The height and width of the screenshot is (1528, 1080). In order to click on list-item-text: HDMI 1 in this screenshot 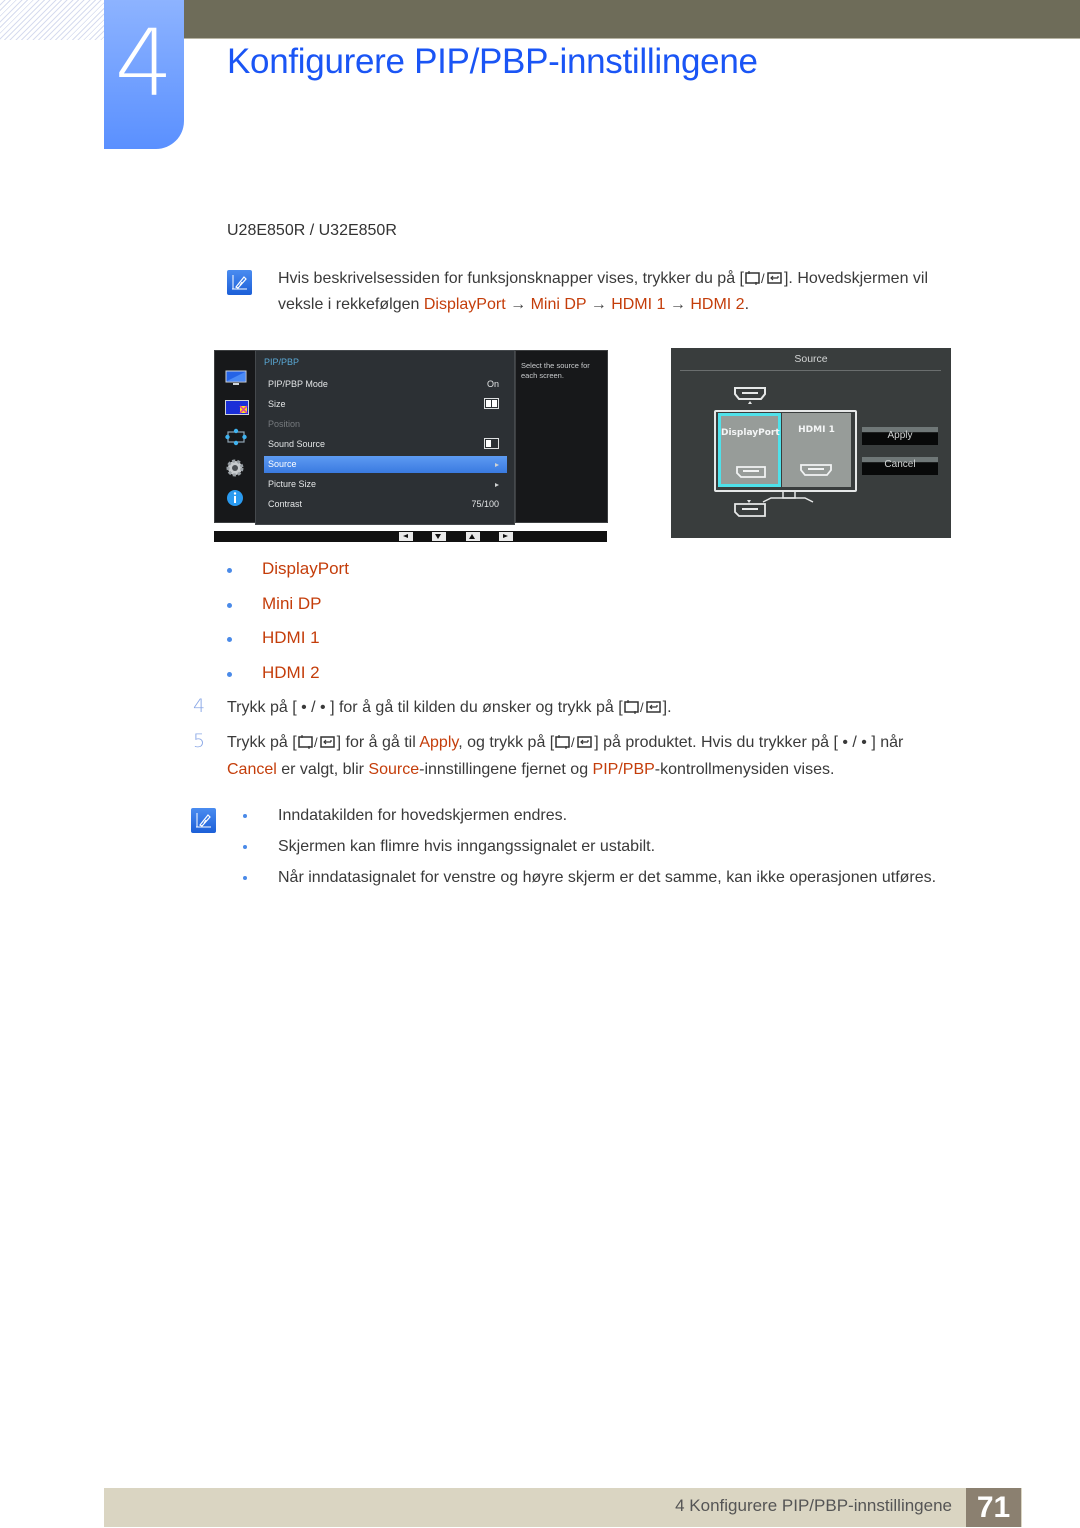, I will do `click(291, 637)`.